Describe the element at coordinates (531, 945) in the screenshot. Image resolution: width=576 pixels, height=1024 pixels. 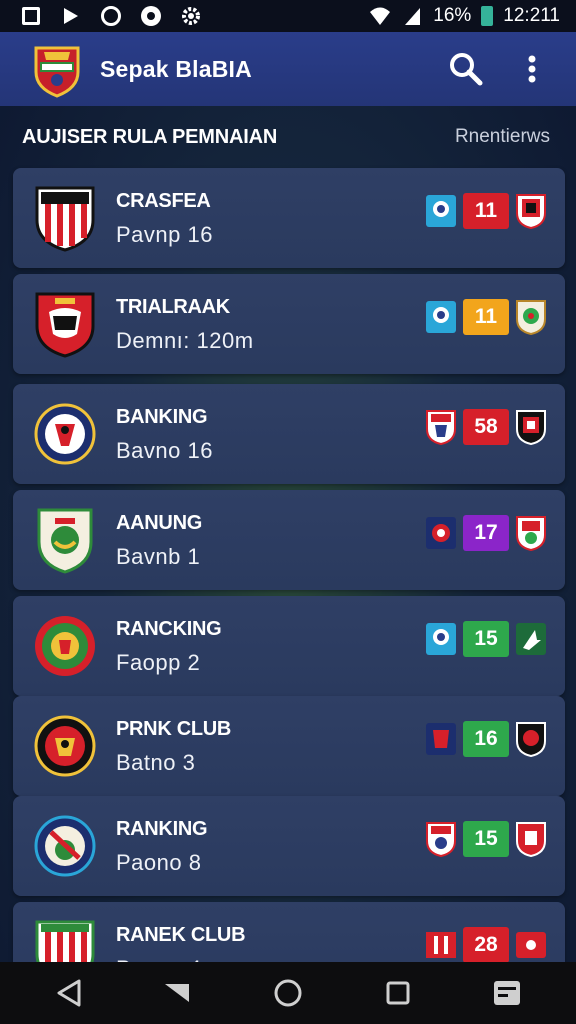
I see `red-flag-badge-icon` at that location.